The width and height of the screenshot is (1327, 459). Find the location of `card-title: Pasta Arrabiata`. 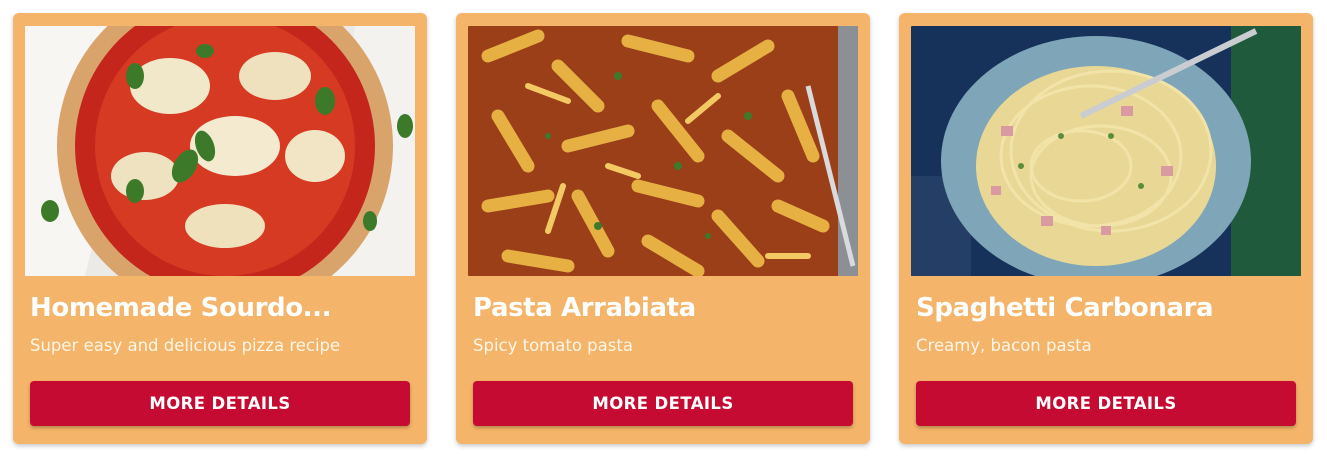

card-title: Pasta Arrabiata is located at coordinates (584, 308).